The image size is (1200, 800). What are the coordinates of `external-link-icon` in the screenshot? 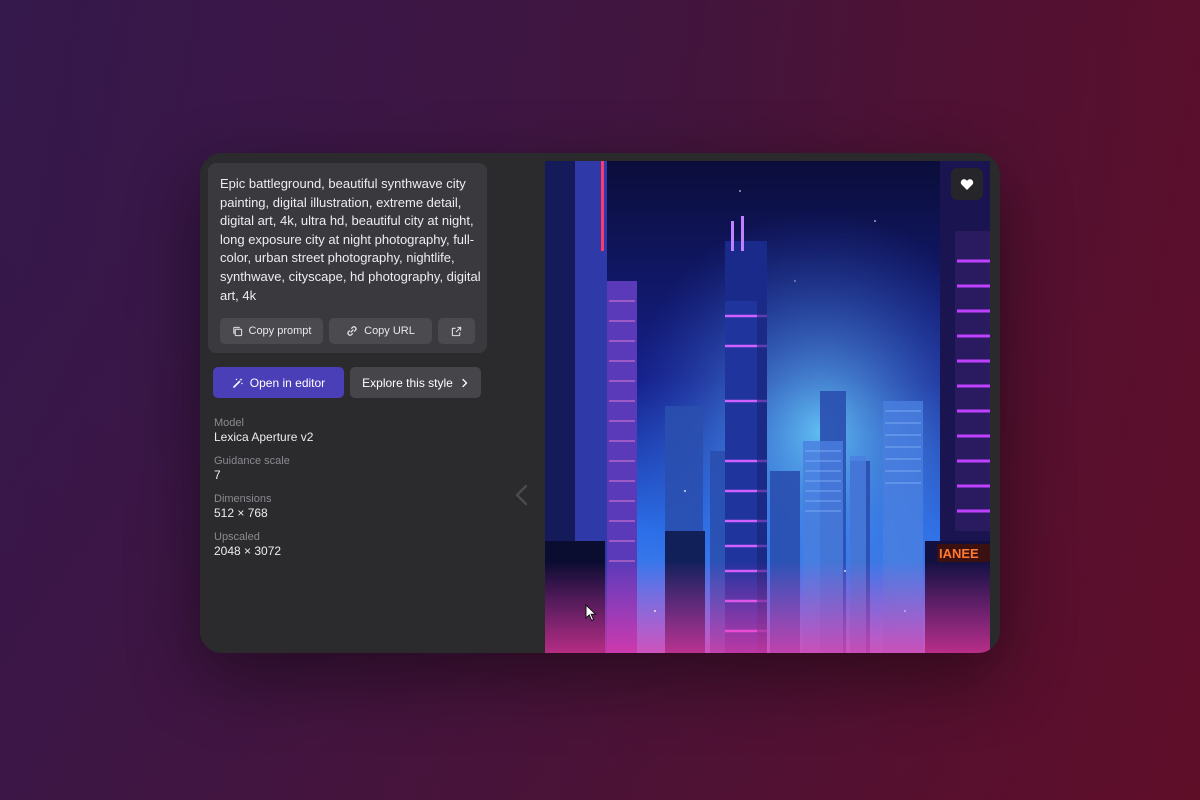 It's located at (456, 331).